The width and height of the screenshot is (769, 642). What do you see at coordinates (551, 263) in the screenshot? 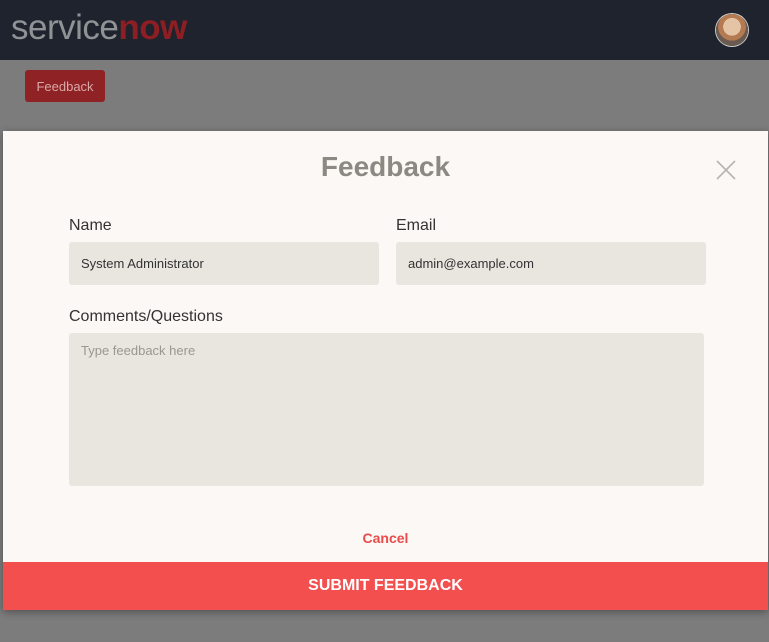
I see `email-field` at bounding box center [551, 263].